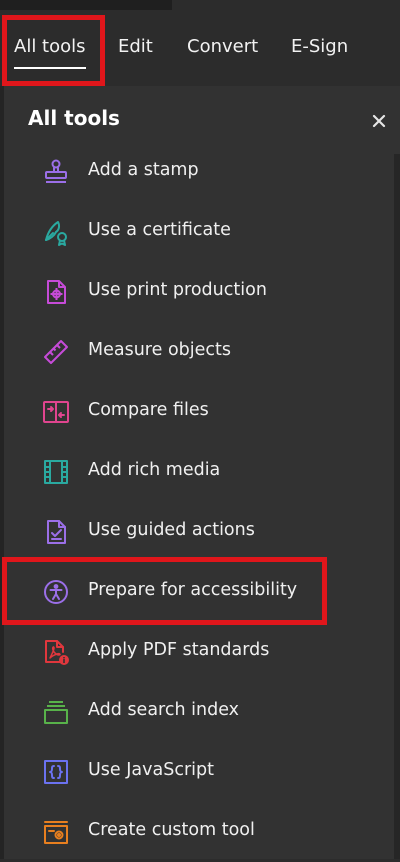  I want to click on tool-label: Add rich media, so click(154, 470).